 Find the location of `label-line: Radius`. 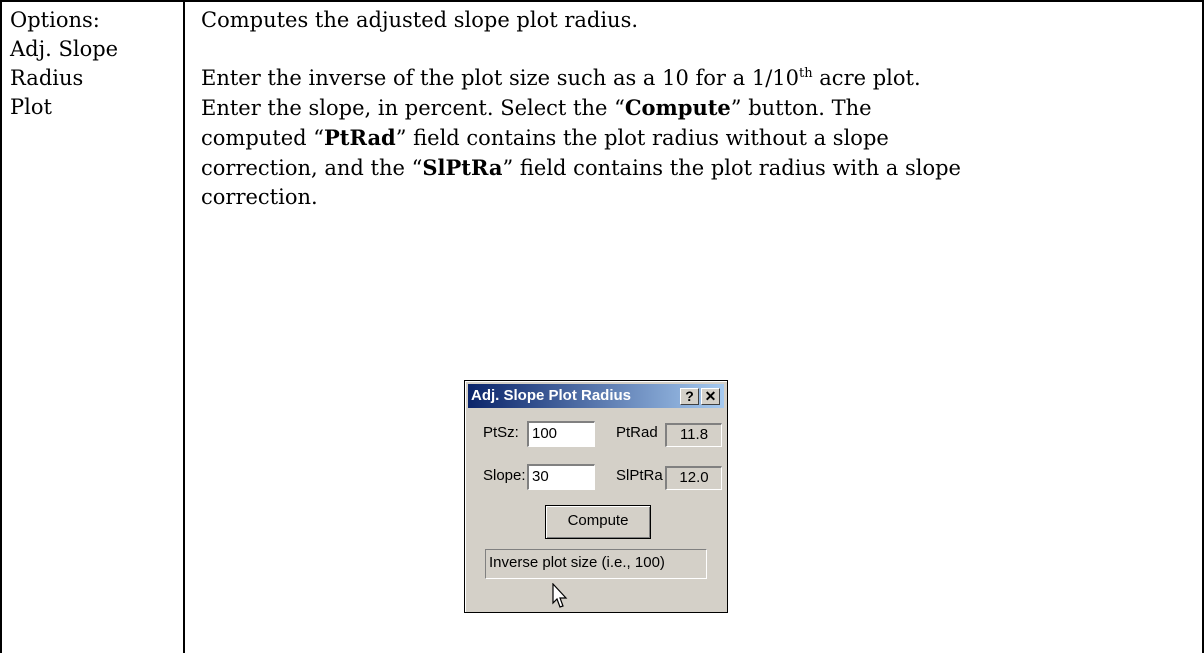

label-line: Radius is located at coordinates (47, 78).